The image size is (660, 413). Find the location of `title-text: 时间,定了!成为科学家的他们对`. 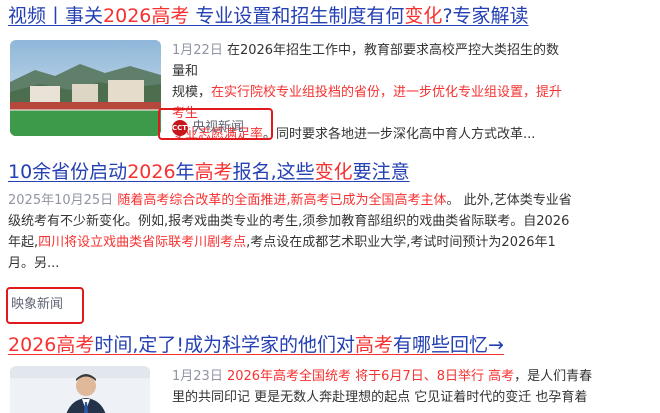

title-text: 时间,定了!成为科学家的他们对 is located at coordinates (225, 345).